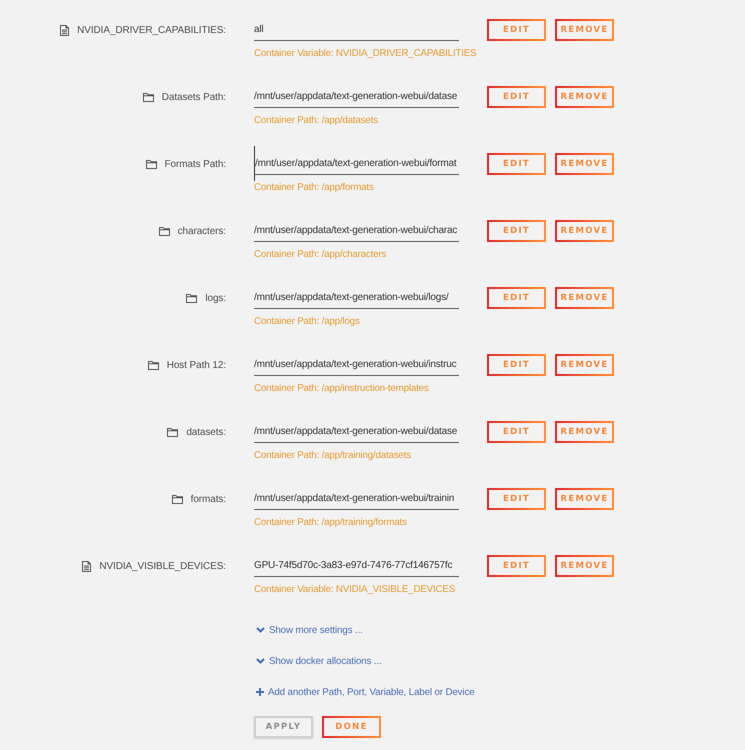 Image resolution: width=745 pixels, height=750 pixels. What do you see at coordinates (208, 499) in the screenshot?
I see `field-label: formats:` at bounding box center [208, 499].